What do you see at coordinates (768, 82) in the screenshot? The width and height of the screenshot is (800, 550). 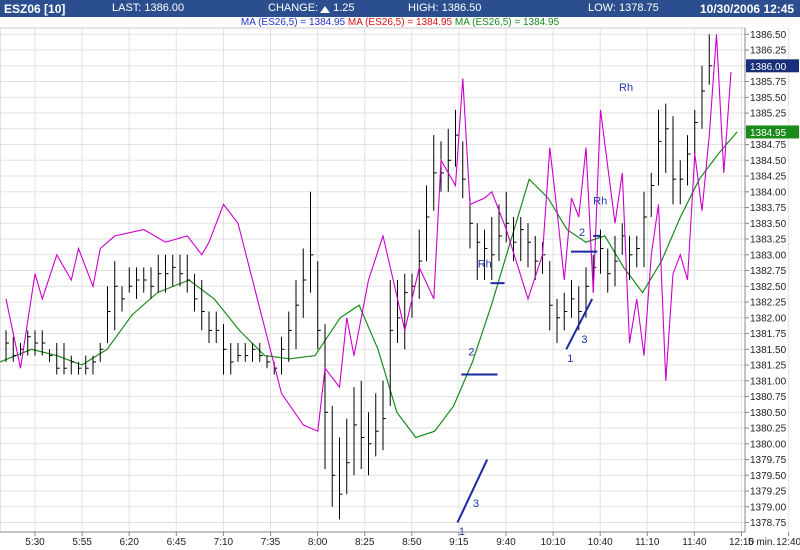 I see `y-tick-label: 1385.75` at bounding box center [768, 82].